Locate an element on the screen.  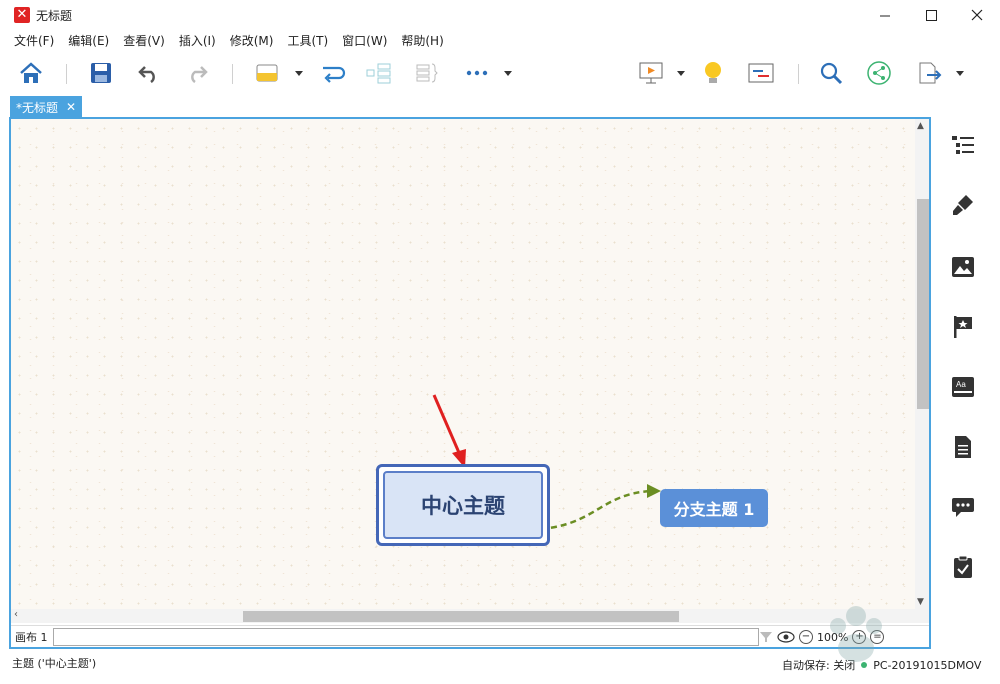
minimize-button is located at coordinates (885, 15).